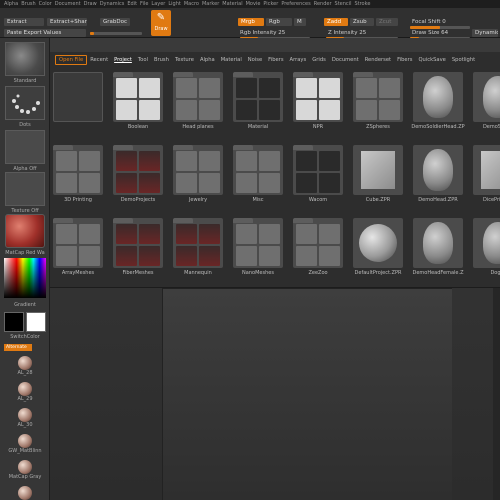 The width and height of the screenshot is (500, 500). I want to click on material-label: MatCap Gray, so click(25, 477).